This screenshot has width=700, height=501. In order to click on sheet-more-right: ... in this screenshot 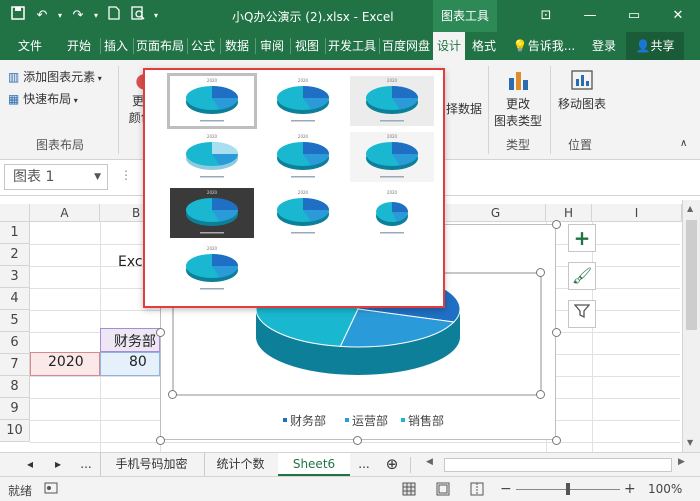, I will do `click(364, 464)`.